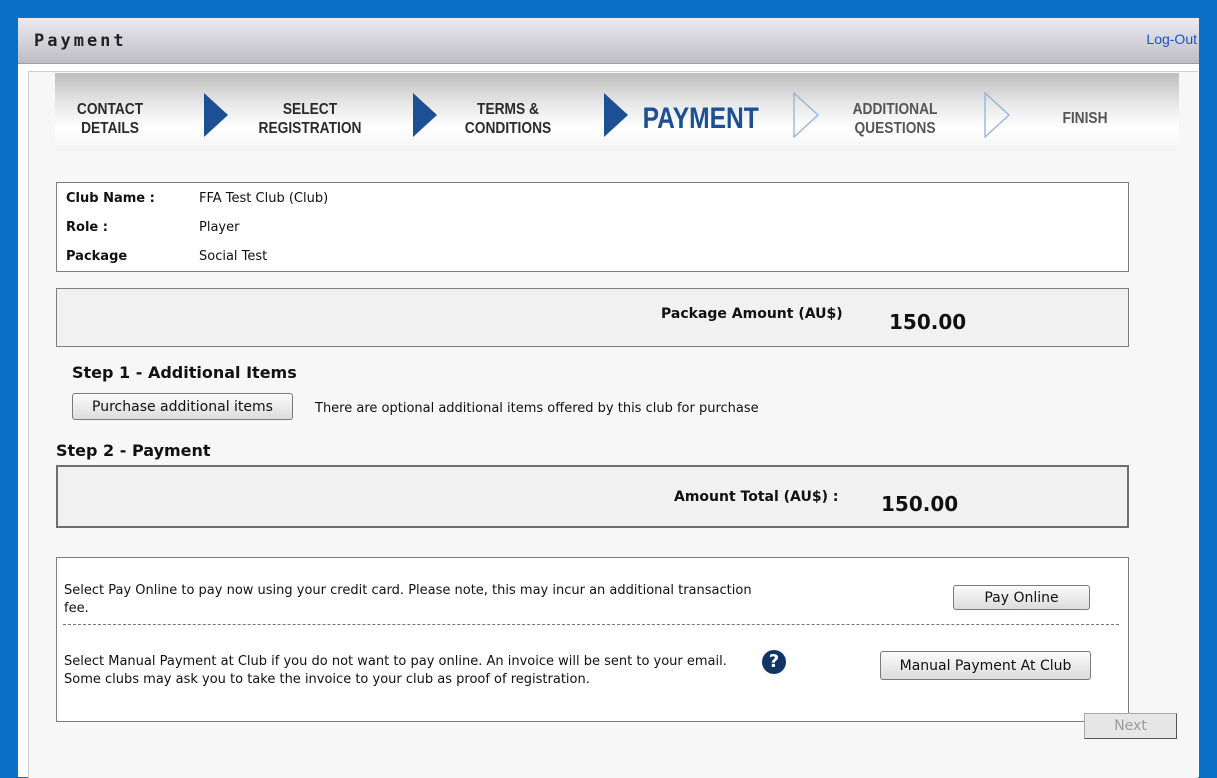 The width and height of the screenshot is (1217, 778). Describe the element at coordinates (110, 109) in the screenshot. I see `step-label-line: Contact` at that location.